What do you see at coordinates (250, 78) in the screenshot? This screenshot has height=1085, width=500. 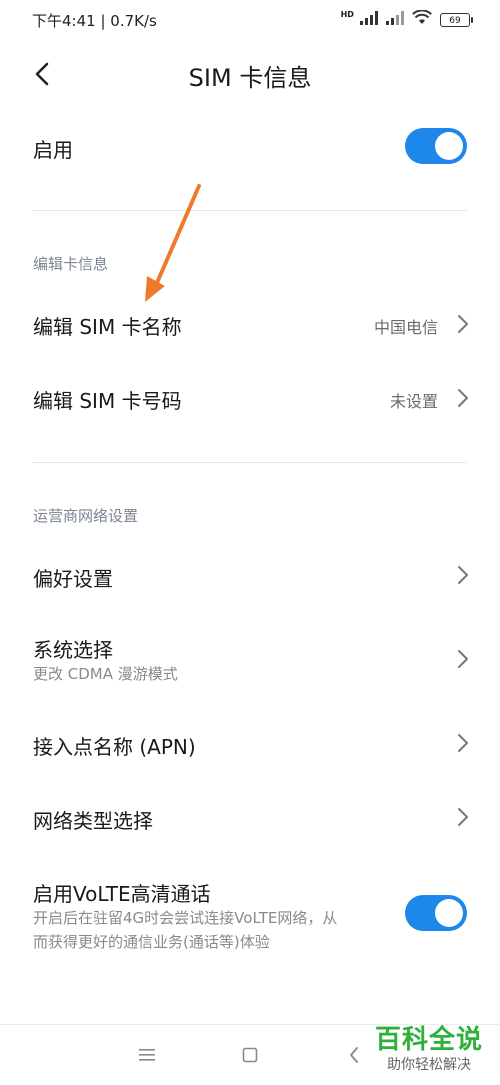 I see `page-title: SIM 卡信息` at bounding box center [250, 78].